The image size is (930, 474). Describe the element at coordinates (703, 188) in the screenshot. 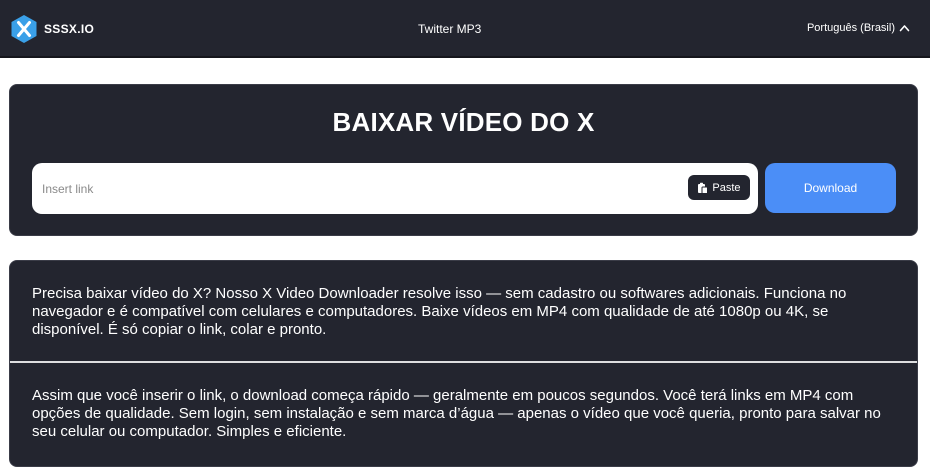

I see `clipboard-icon` at that location.